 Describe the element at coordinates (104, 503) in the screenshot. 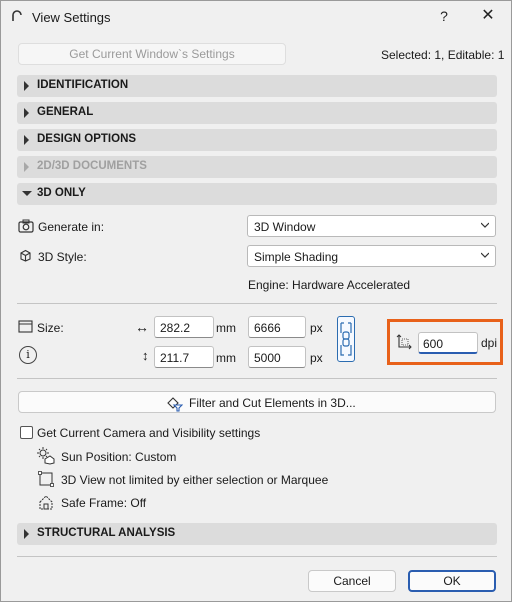

I see `safe-frame-text: Safe Frame: Off` at that location.